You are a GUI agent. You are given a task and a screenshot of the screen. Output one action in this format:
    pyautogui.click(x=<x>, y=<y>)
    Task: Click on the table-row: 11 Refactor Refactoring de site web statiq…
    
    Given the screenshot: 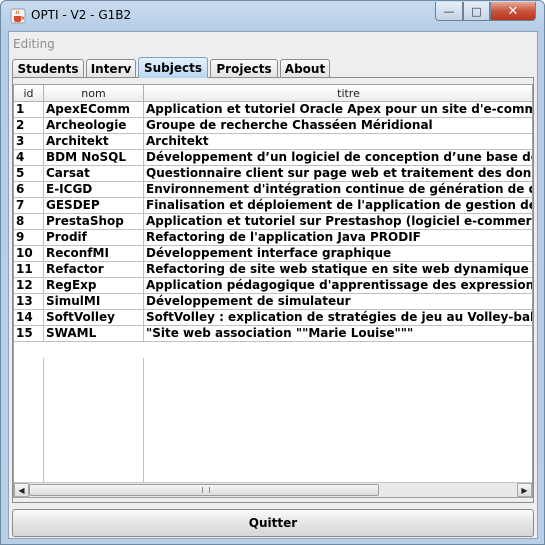 What is the action you would take?
    pyautogui.click(x=273, y=270)
    